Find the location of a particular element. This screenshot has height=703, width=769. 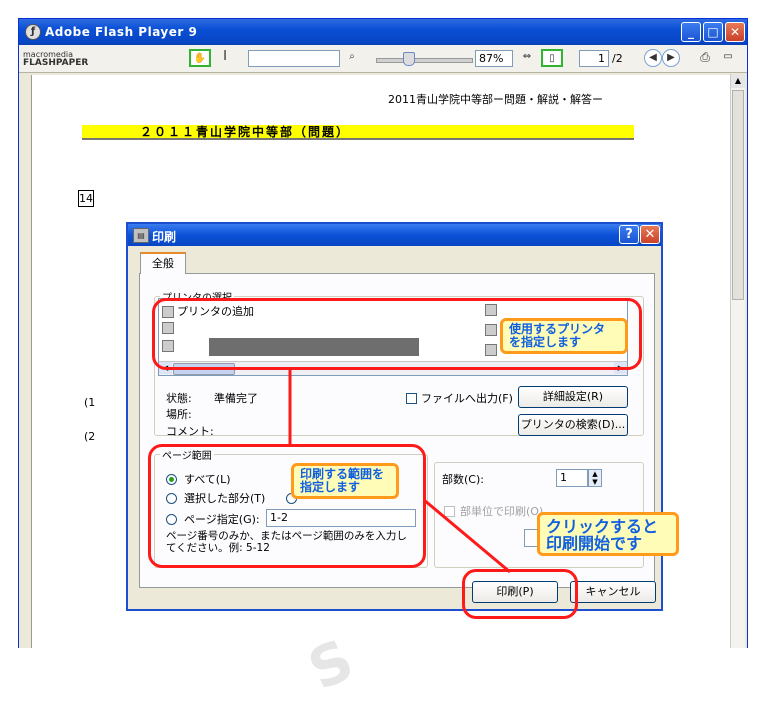

tab-general: 全般 is located at coordinates (163, 263).